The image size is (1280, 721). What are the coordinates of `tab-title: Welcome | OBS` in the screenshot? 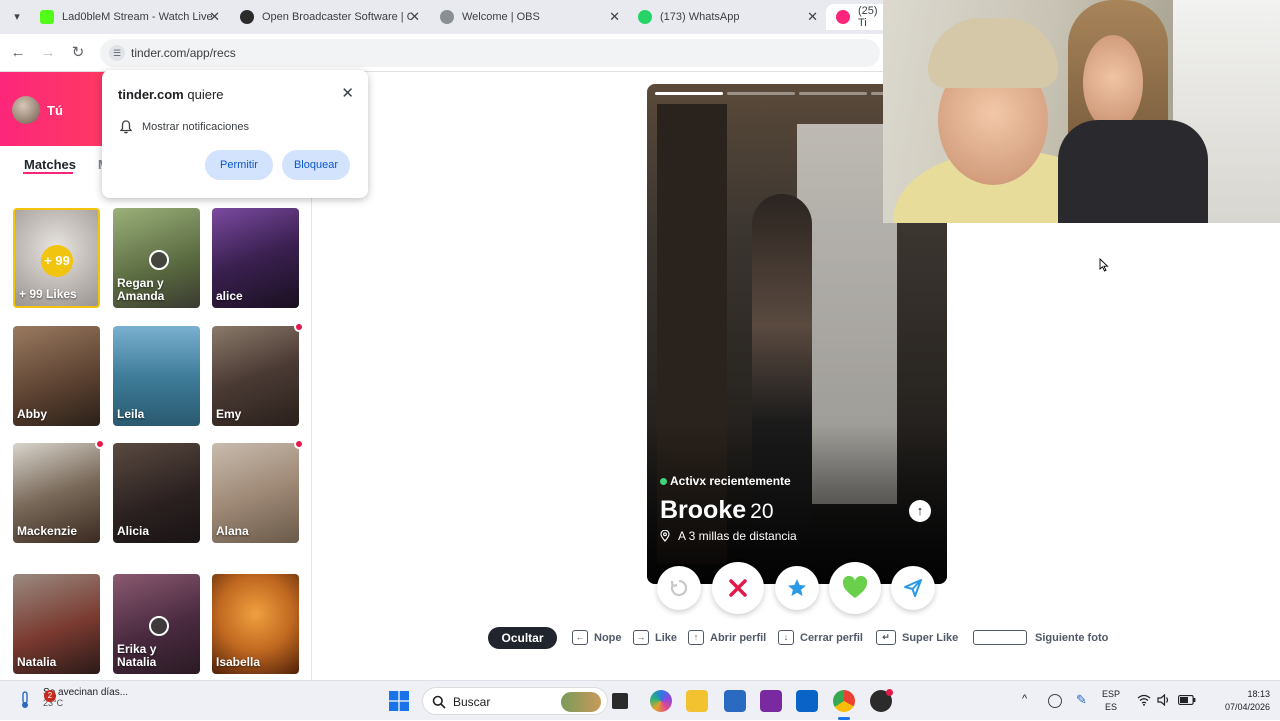 It's located at (501, 17).